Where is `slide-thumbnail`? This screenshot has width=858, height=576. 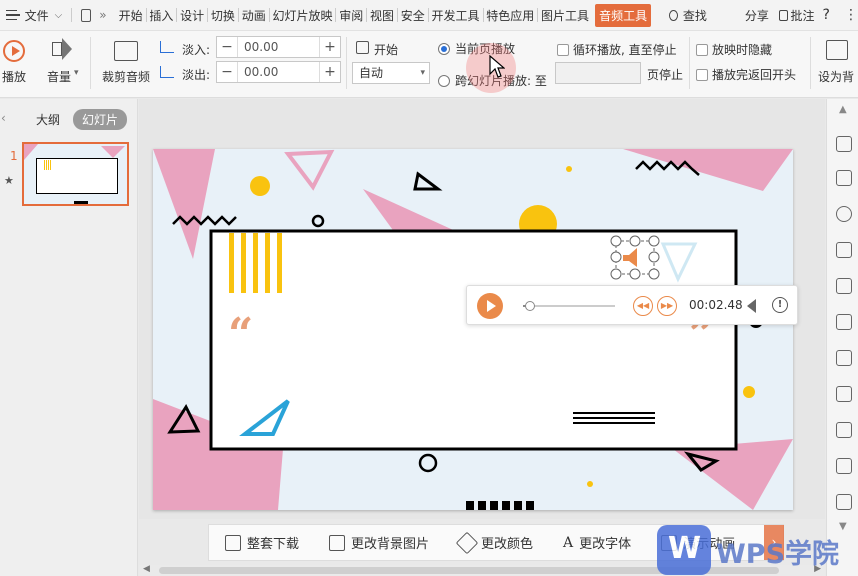 slide-thumbnail is located at coordinates (75, 174).